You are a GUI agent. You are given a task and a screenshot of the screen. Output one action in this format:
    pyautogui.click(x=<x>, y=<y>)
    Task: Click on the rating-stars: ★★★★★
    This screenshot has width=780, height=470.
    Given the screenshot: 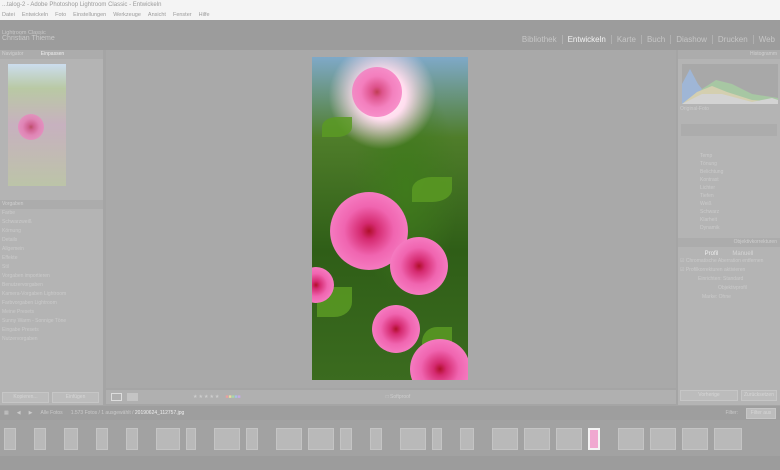 What is the action you would take?
    pyautogui.click(x=206, y=397)
    